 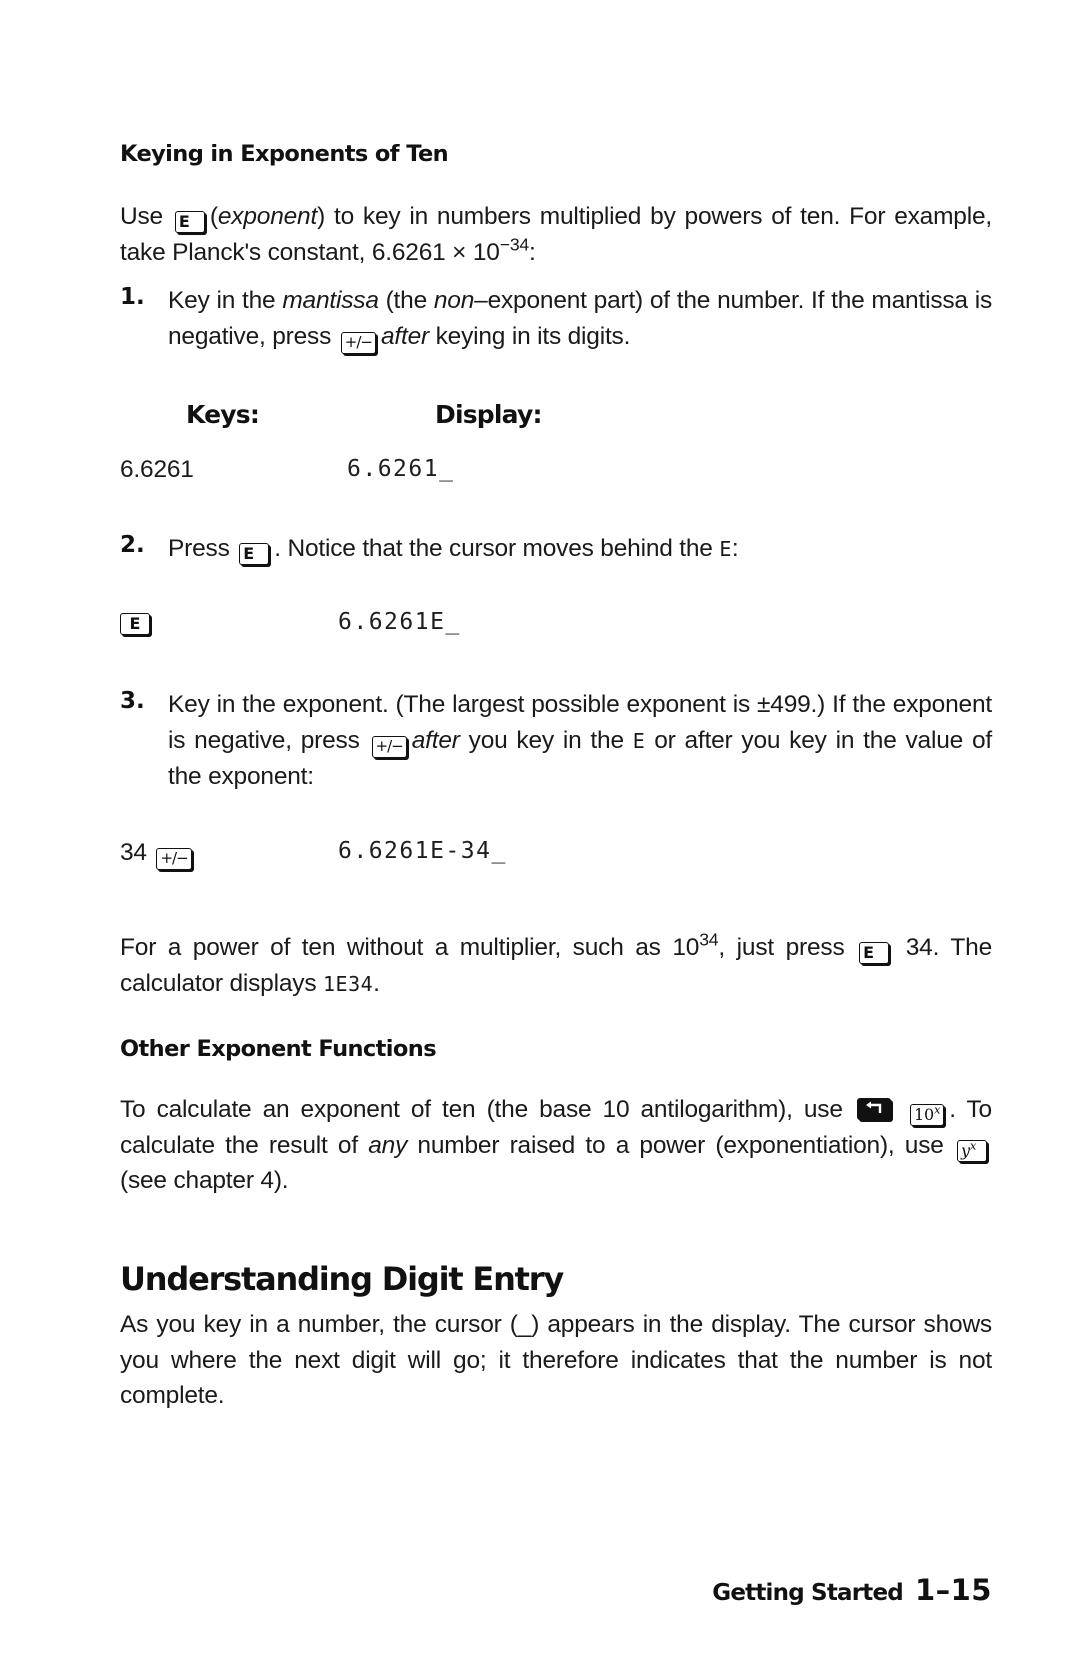 I want to click on power-text-mid: , just press, so click(x=781, y=947).